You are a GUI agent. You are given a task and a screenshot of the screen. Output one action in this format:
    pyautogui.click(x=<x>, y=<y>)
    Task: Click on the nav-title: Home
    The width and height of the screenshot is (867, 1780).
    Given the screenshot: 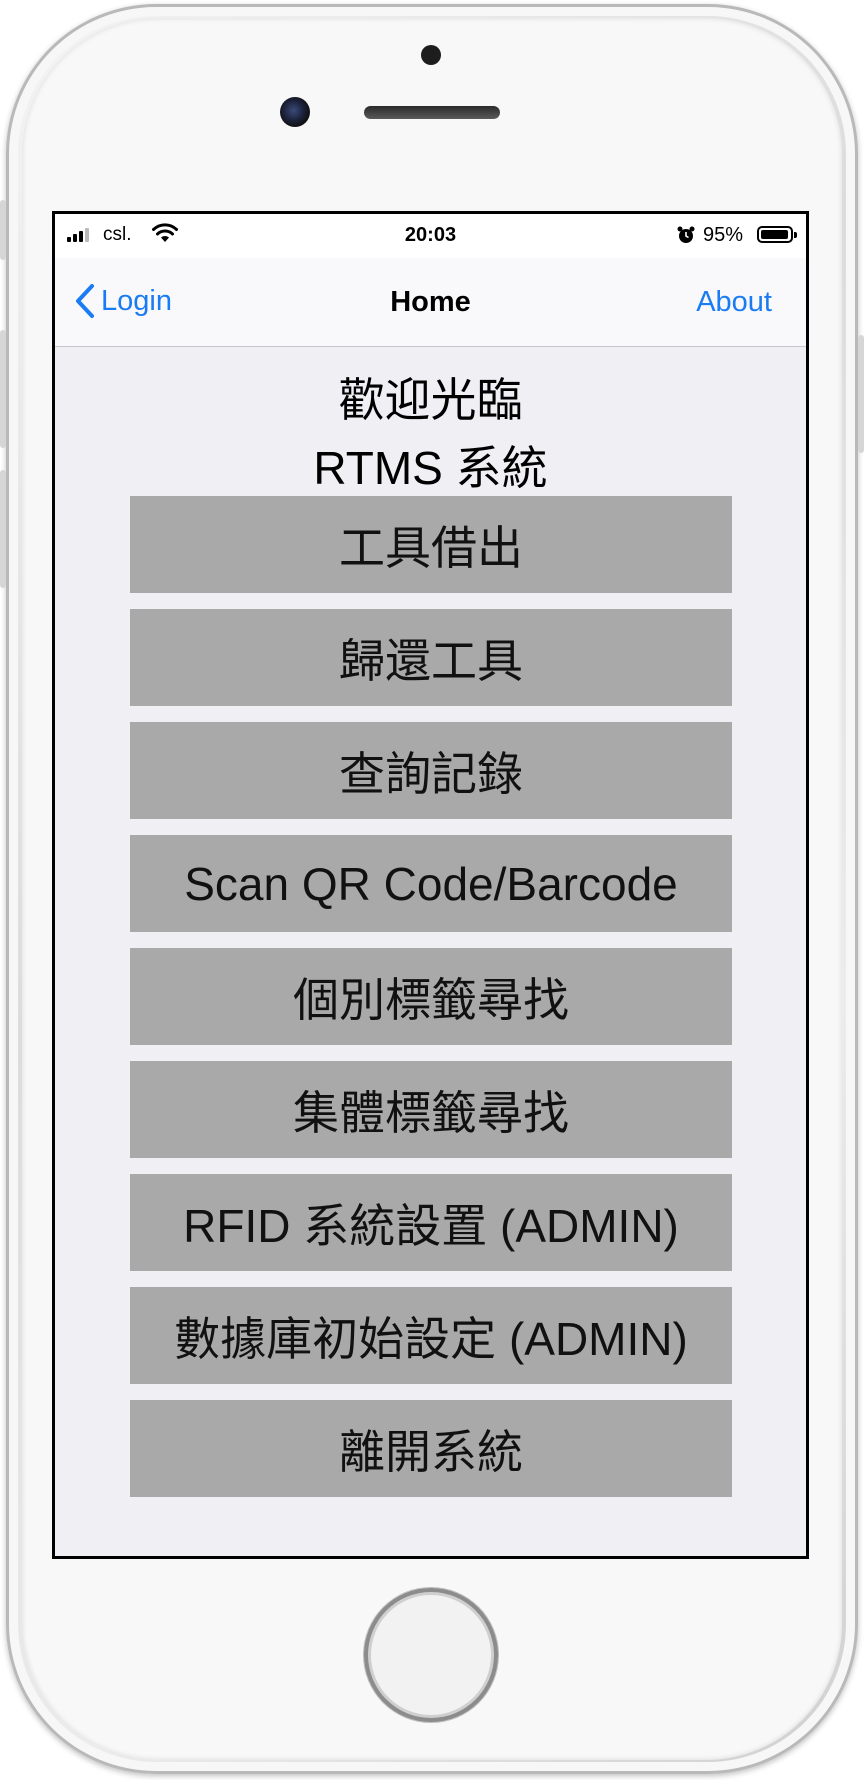 What is the action you would take?
    pyautogui.click(x=430, y=302)
    